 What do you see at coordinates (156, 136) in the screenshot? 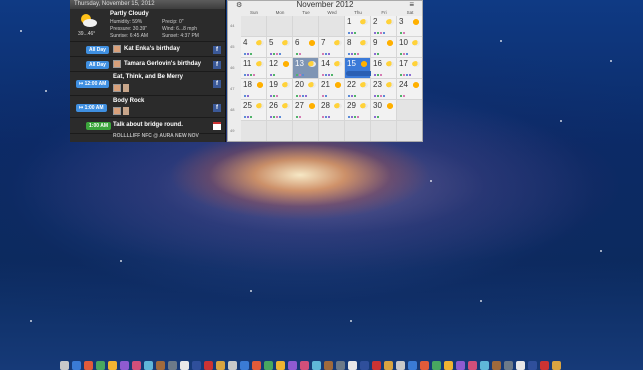
I see `event-title-truncated: ROLLLLIFF NFC @ AURA NEW NOV` at bounding box center [156, 136].